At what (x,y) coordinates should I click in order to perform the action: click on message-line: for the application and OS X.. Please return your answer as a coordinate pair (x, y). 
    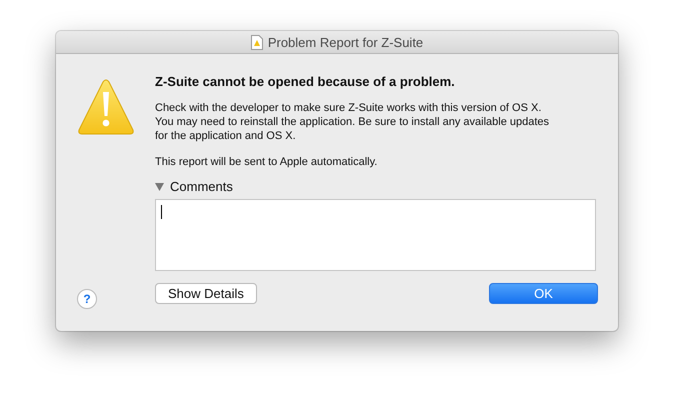
    Looking at the image, I should click on (226, 136).